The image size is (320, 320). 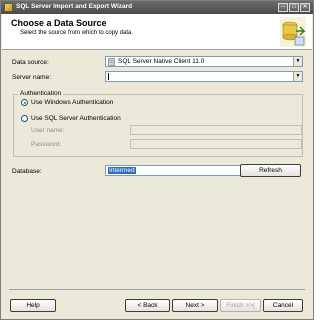 What do you see at coordinates (157, 289) in the screenshot?
I see `footer-divider` at bounding box center [157, 289].